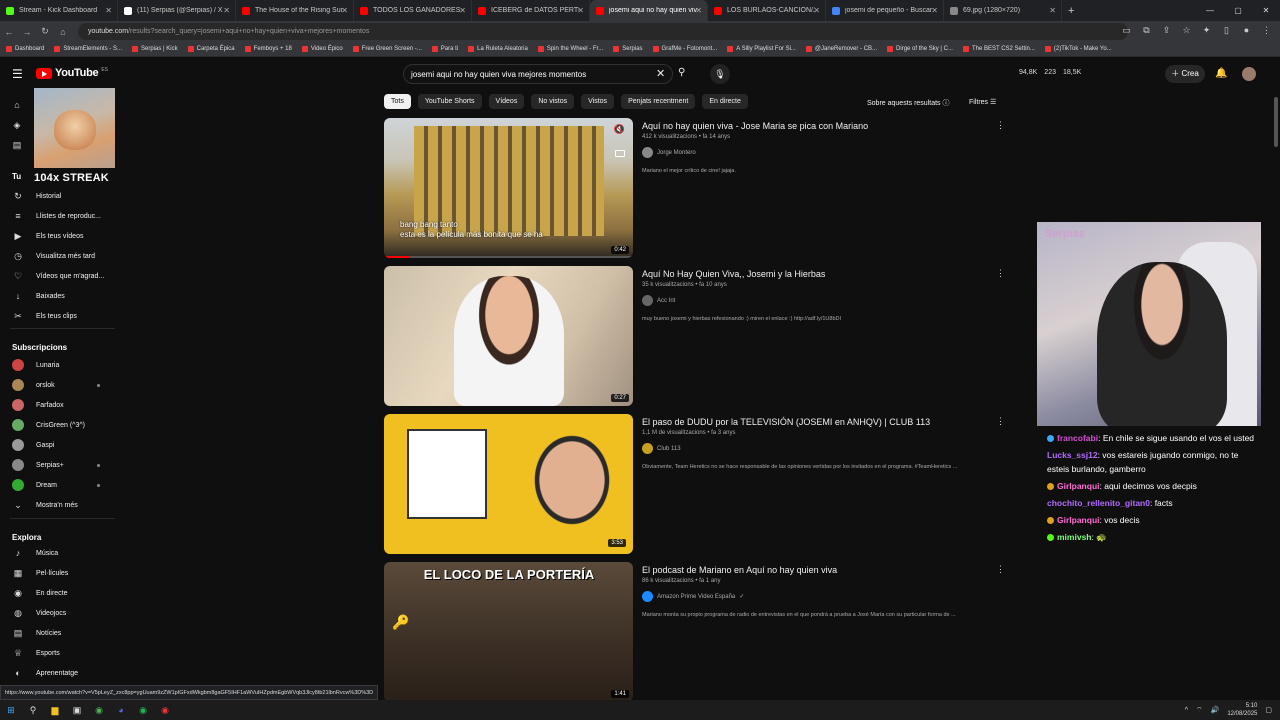 The image size is (1280, 720). What do you see at coordinates (1186, 710) in the screenshot?
I see `chevron-up-icon: ^` at bounding box center [1186, 710].